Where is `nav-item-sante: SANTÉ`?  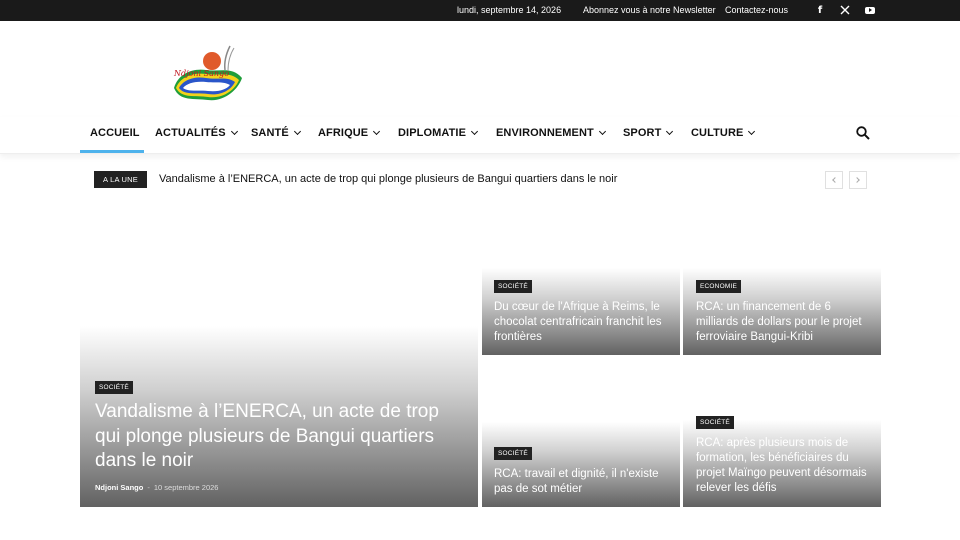
nav-item-sante: SANTÉ is located at coordinates (276, 133).